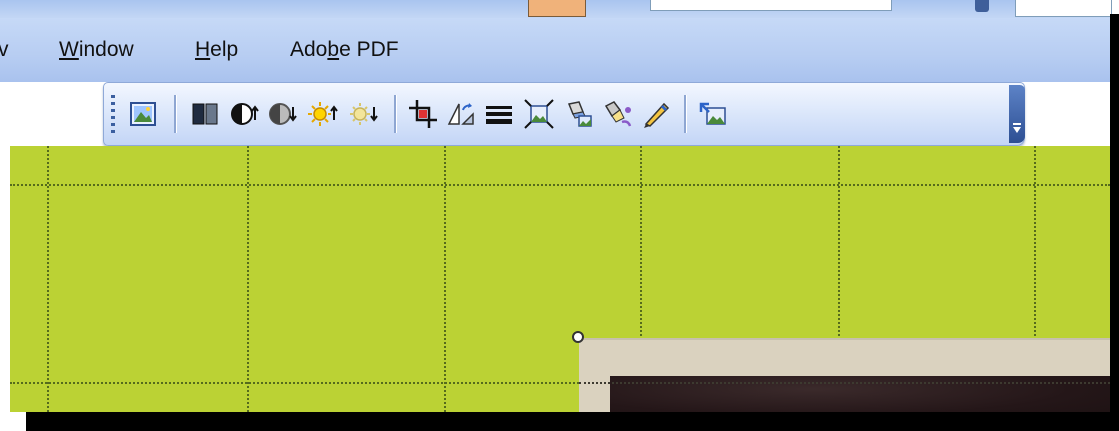  What do you see at coordinates (216, 50) in the screenshot?
I see `menu-help: Help` at bounding box center [216, 50].